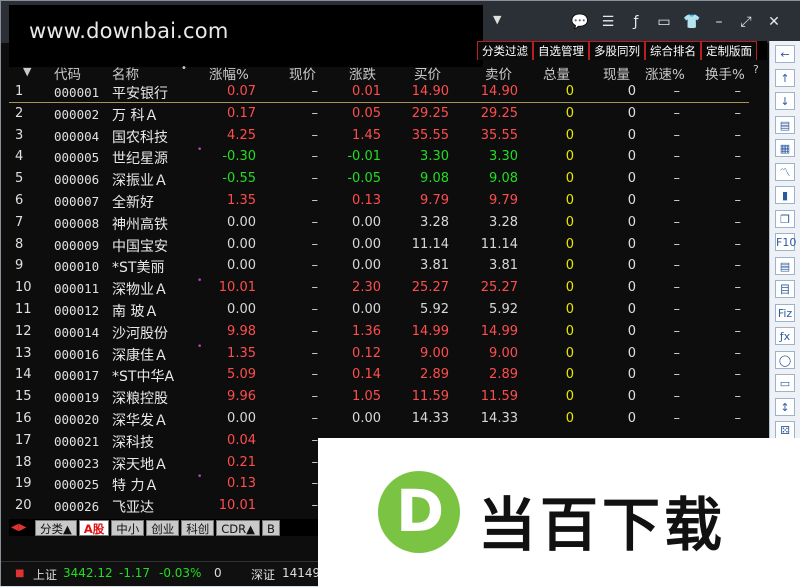 Image resolution: width=800 pixels, height=587 pixels. Describe the element at coordinates (785, 101) in the screenshot. I see `arrow-down-icon: ↓` at that location.